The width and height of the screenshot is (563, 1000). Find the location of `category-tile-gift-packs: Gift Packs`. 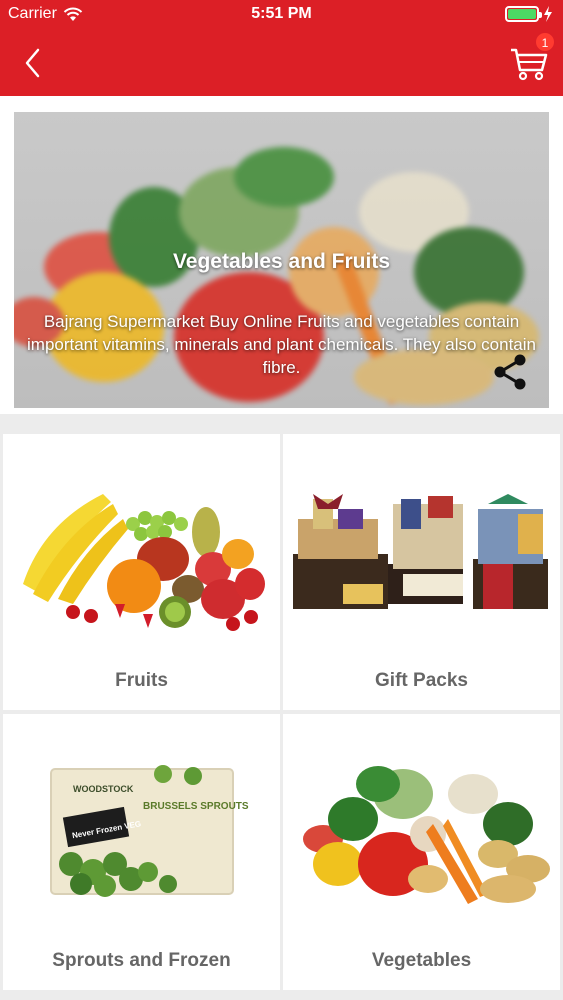

category-tile-gift-packs: Gift Packs is located at coordinates (421, 572).